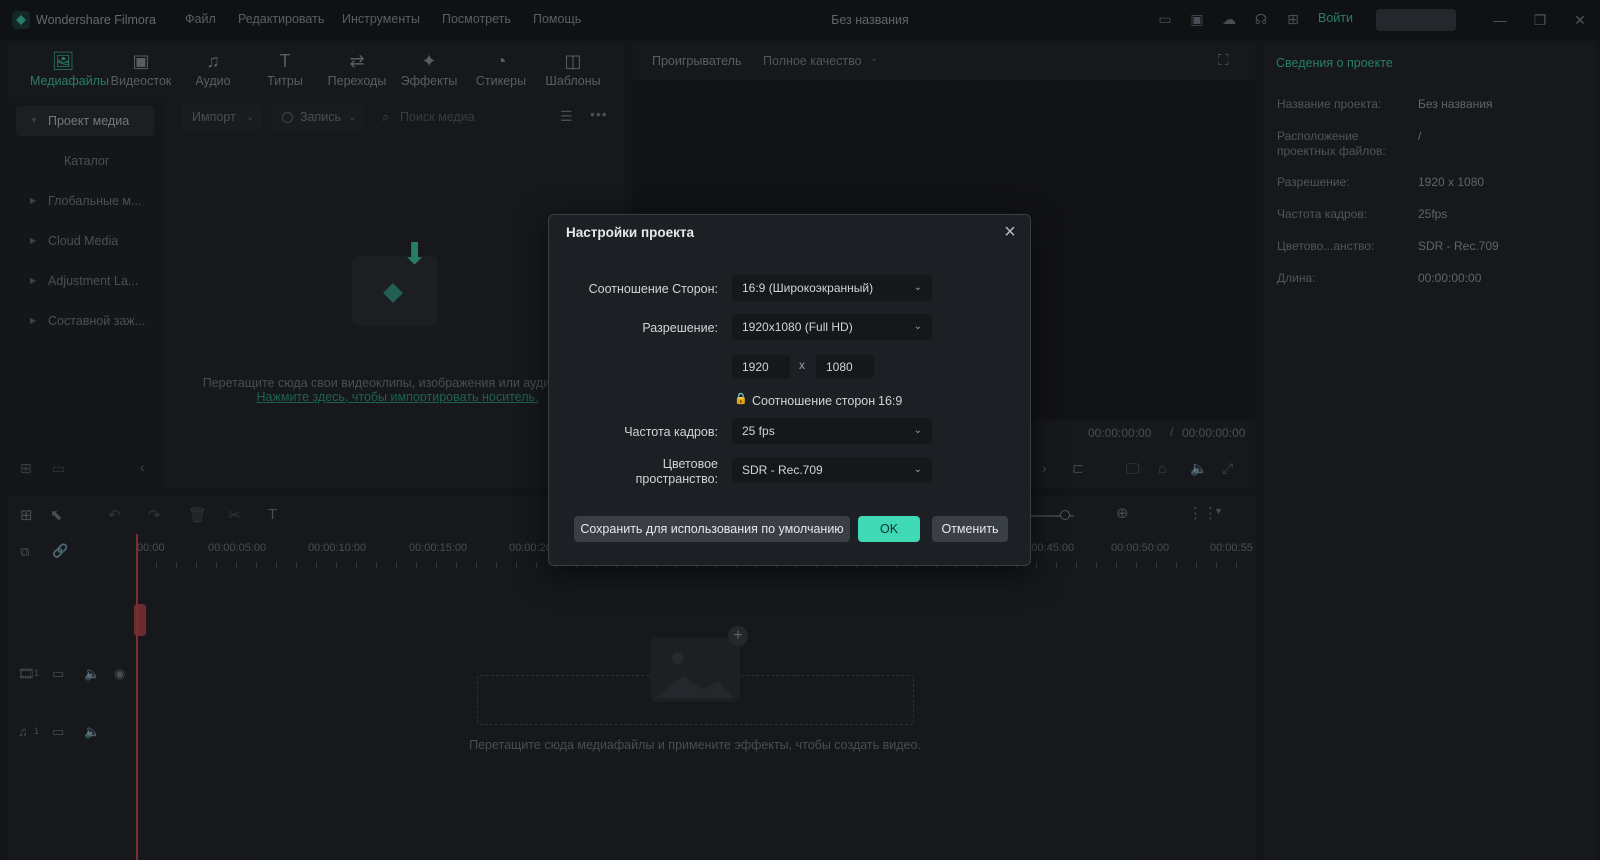 This screenshot has height=860, width=1600. I want to click on ratio-lock-value: 16:9, so click(890, 401).